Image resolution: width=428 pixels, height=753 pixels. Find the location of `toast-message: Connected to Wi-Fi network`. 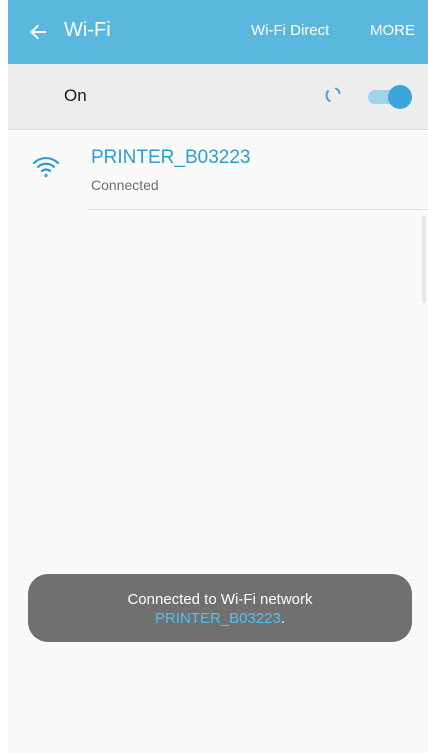

toast-message: Connected to Wi-Fi network is located at coordinates (220, 599).